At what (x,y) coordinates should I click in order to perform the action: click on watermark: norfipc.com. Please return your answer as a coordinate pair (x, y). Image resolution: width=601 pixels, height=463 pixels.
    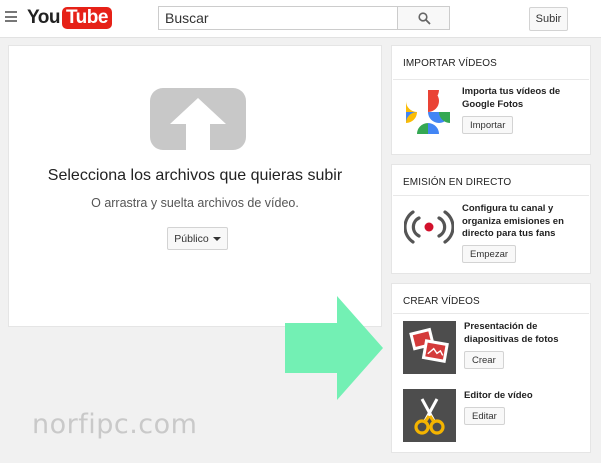
    Looking at the image, I should click on (115, 424).